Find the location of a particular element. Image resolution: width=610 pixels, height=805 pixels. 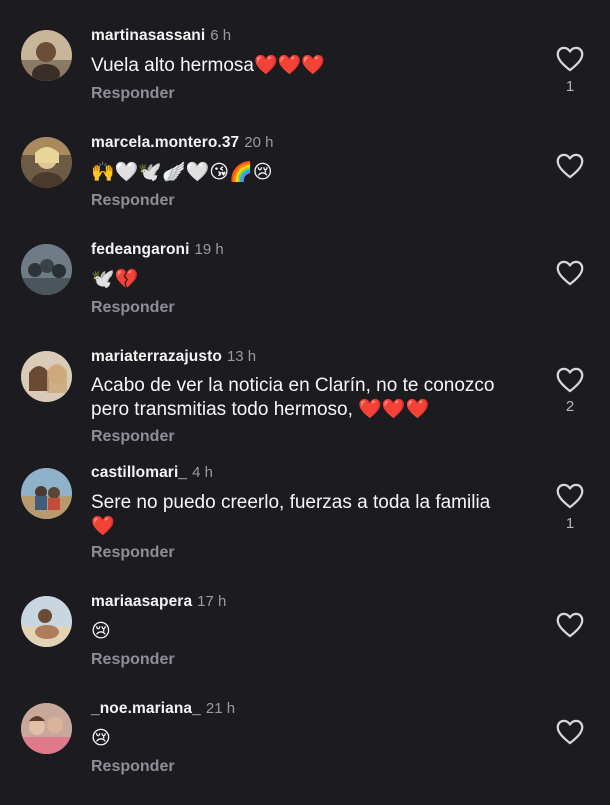

comment-header: fedeangaroni 19 h is located at coordinates (157, 250).